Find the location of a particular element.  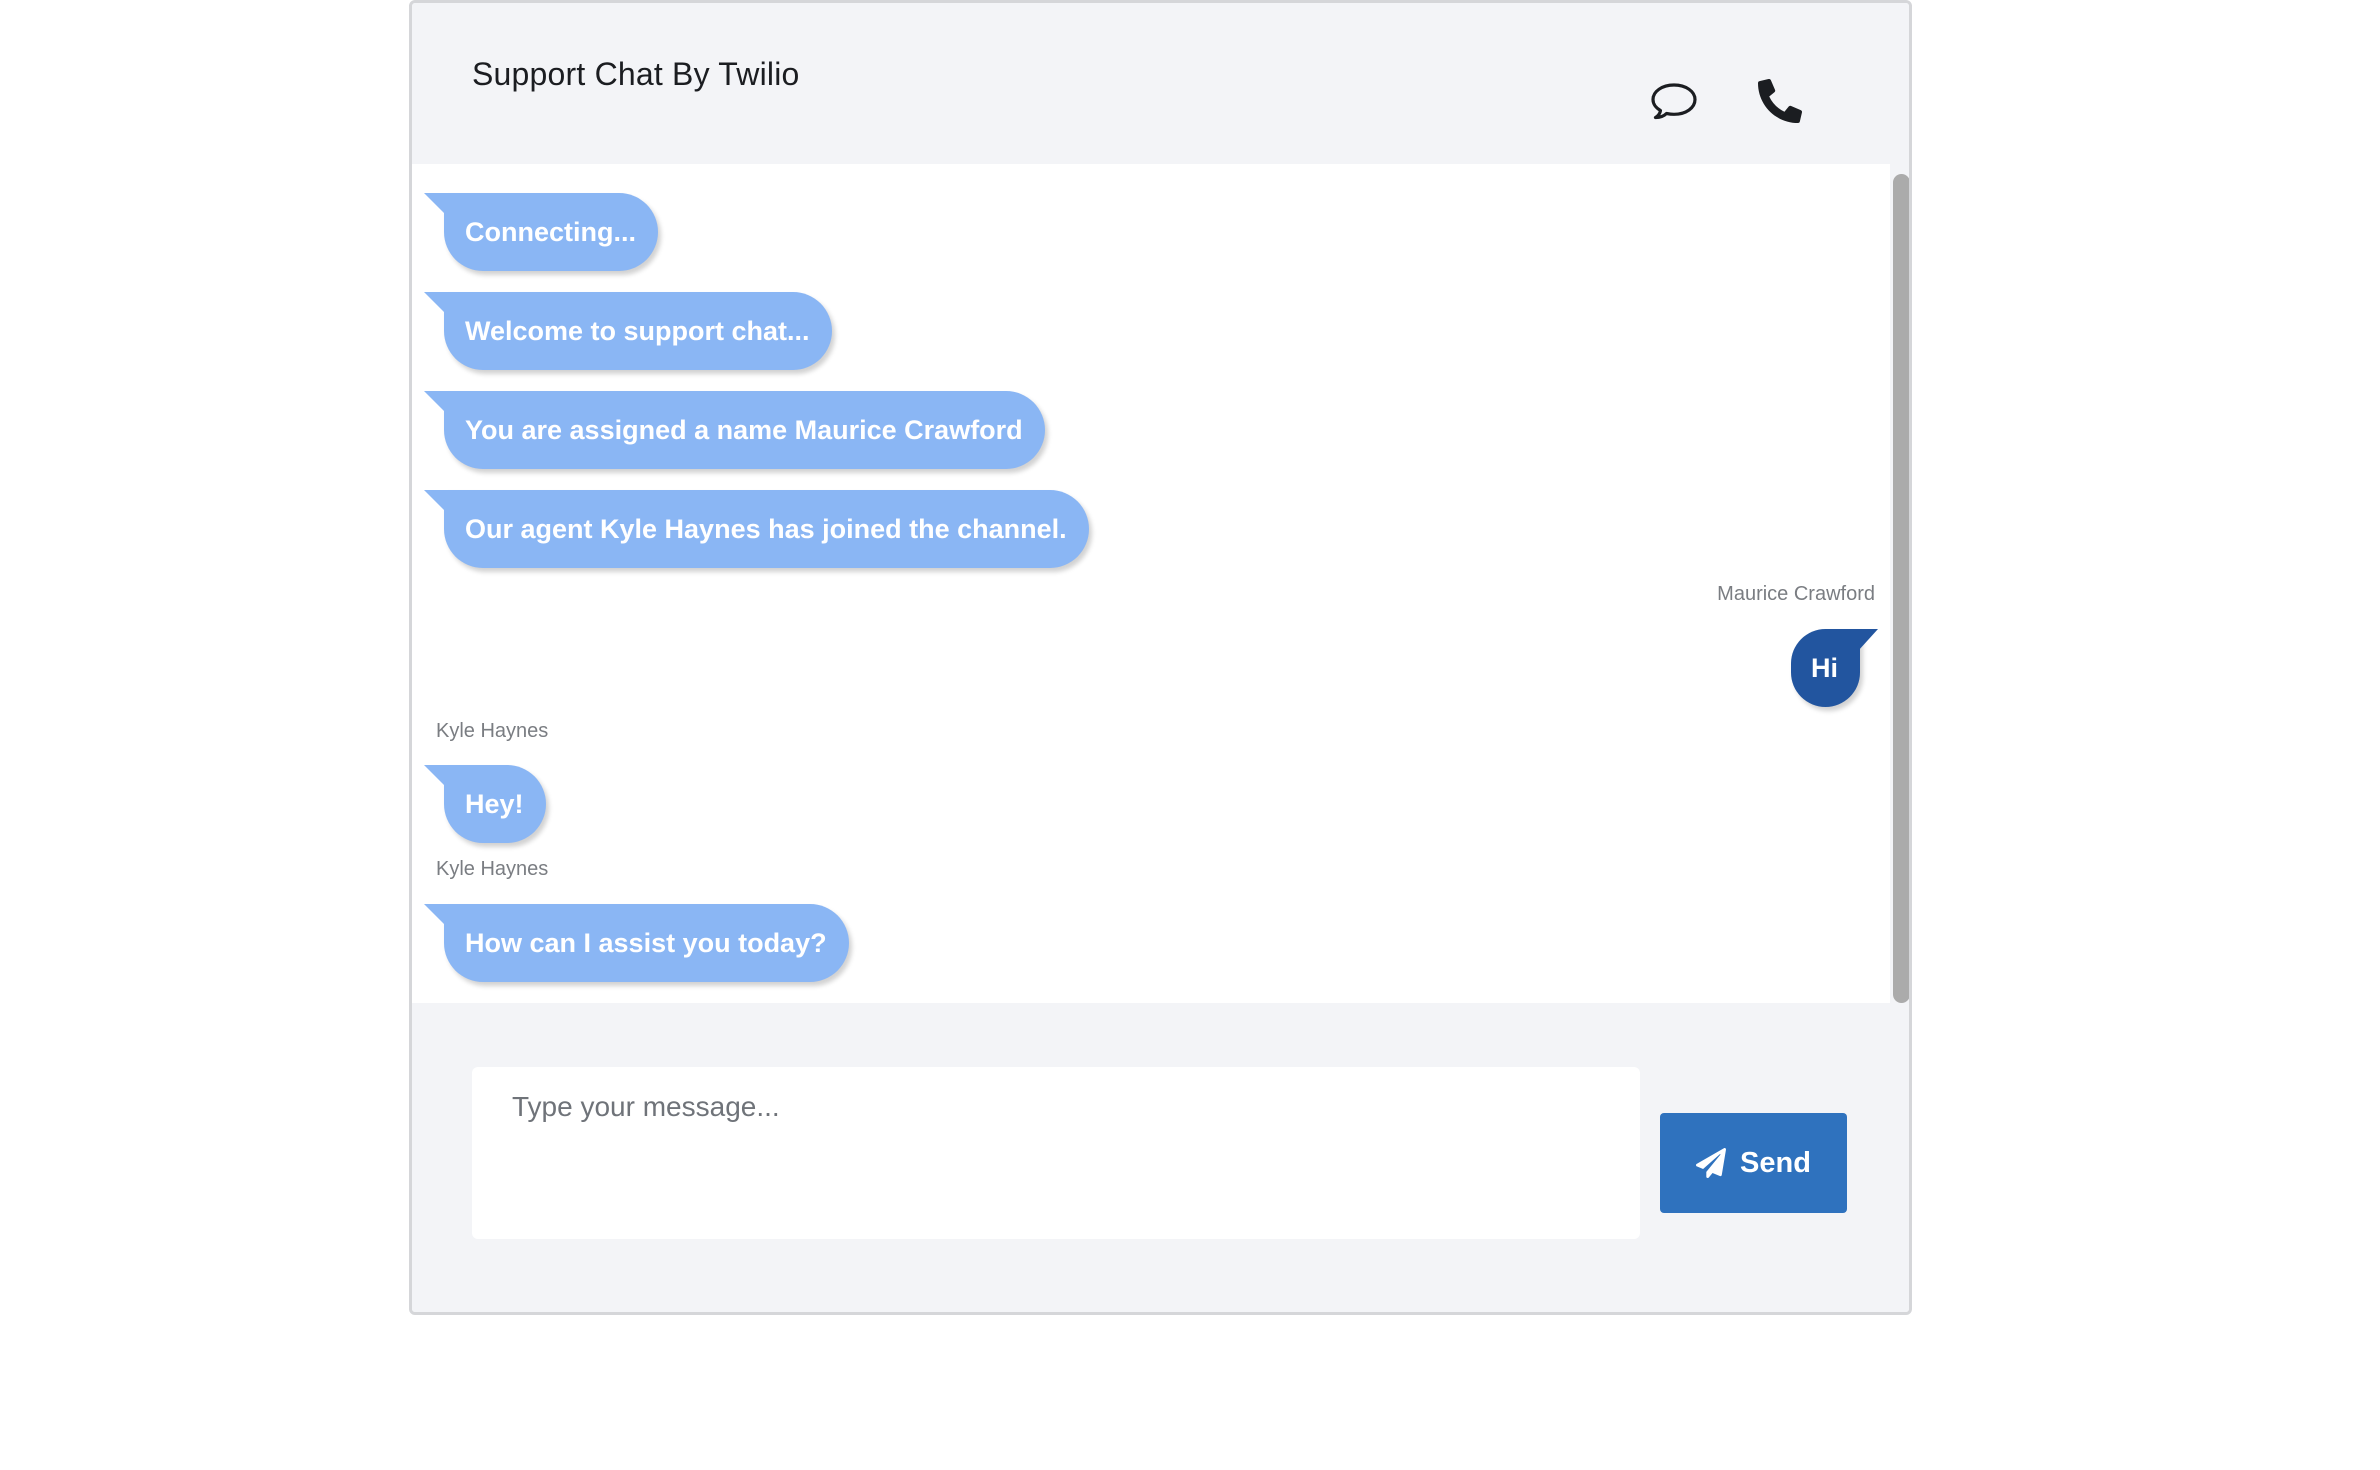

agent-message-bubble: You are assigned a name Maurice Crawford is located at coordinates (734, 430).